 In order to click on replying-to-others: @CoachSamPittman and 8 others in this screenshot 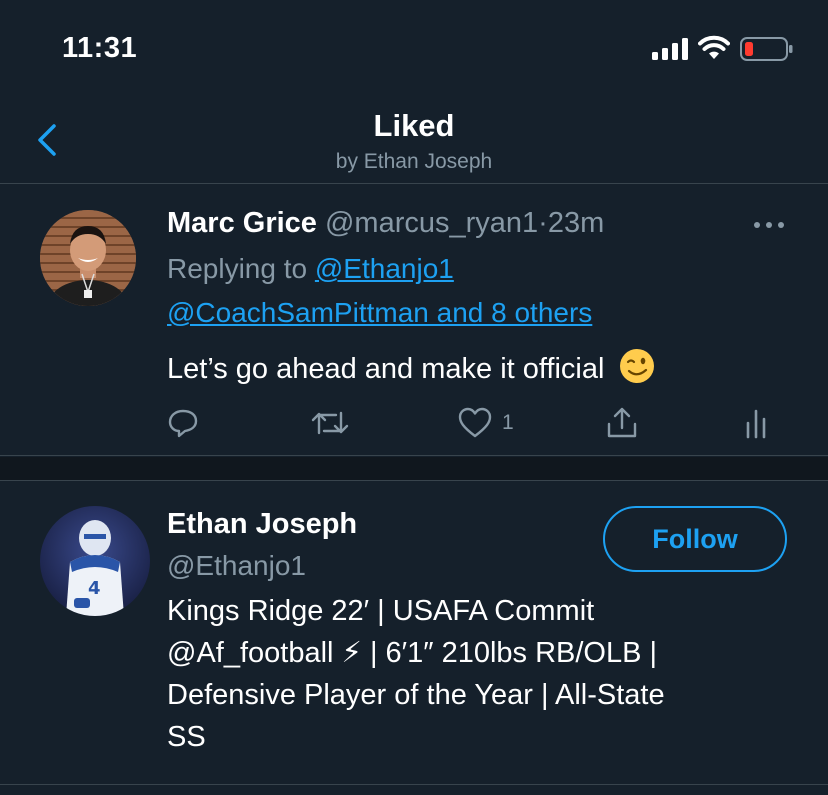, I will do `click(379, 313)`.